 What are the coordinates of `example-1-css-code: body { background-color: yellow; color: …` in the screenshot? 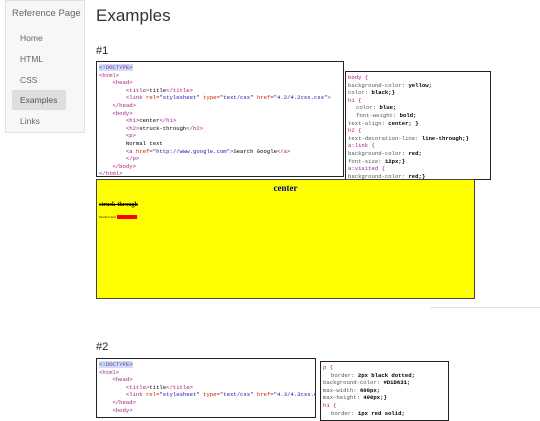 It's located at (418, 125).